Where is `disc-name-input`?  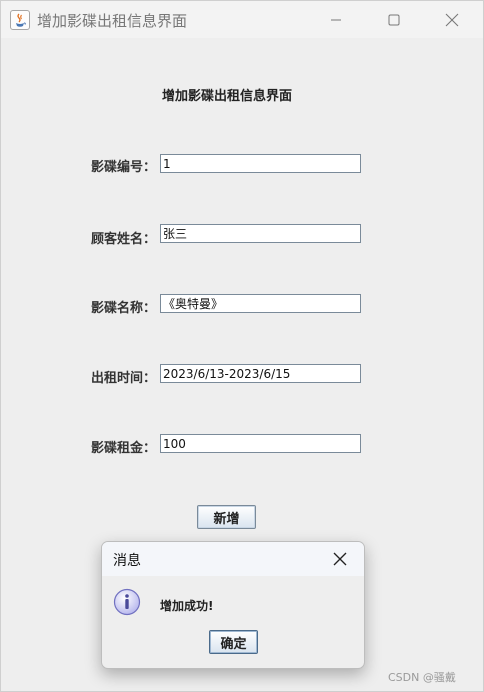
disc-name-input is located at coordinates (260, 303).